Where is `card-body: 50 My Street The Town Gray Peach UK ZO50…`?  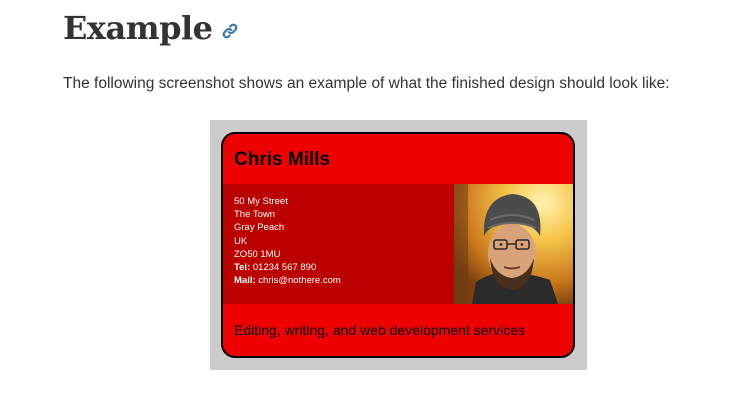
card-body: 50 My Street The Town Gray Peach UK ZO50… is located at coordinates (398, 244).